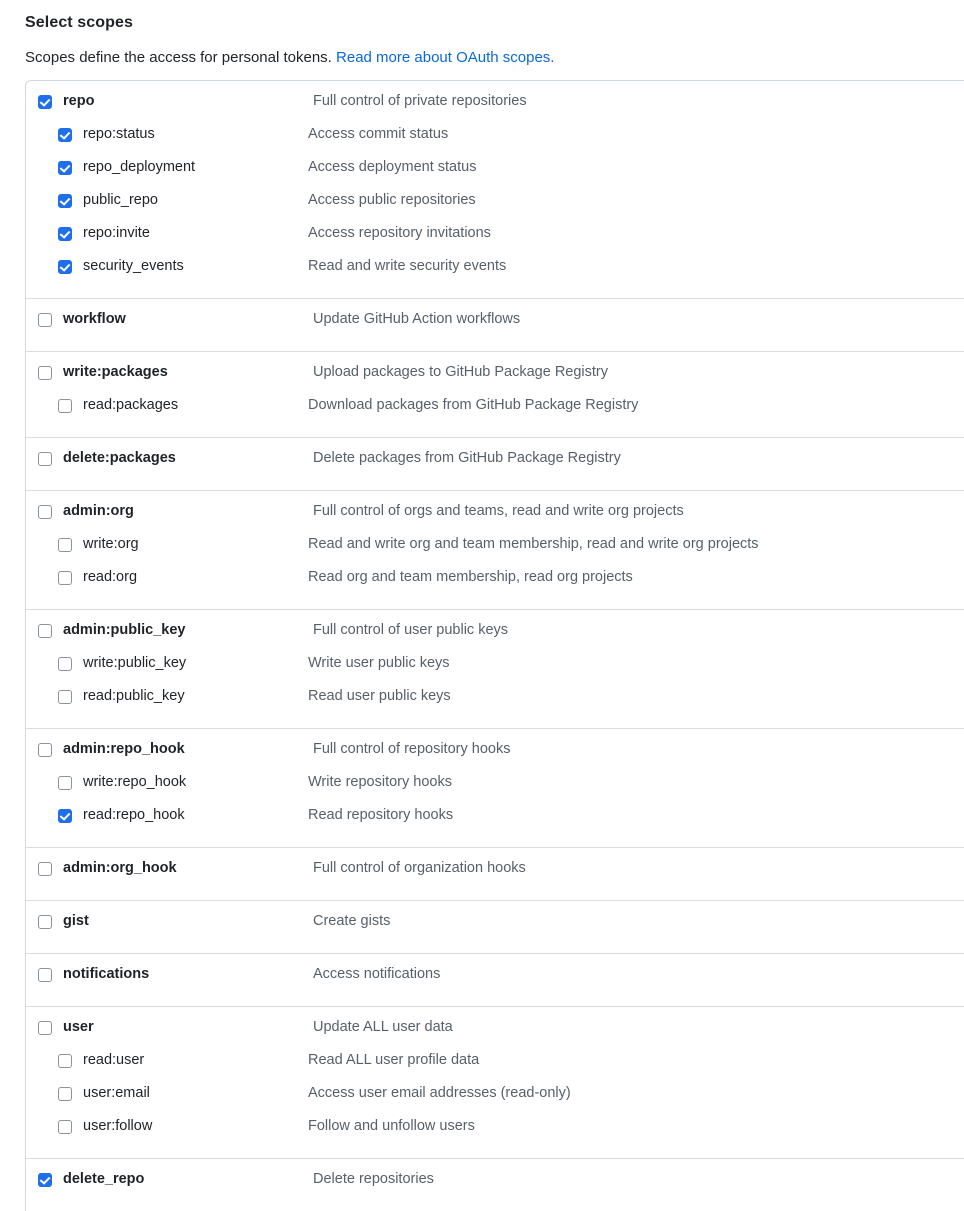 The image size is (964, 1211). What do you see at coordinates (188, 167) in the screenshot?
I see `scope-label: repo_deployment` at bounding box center [188, 167].